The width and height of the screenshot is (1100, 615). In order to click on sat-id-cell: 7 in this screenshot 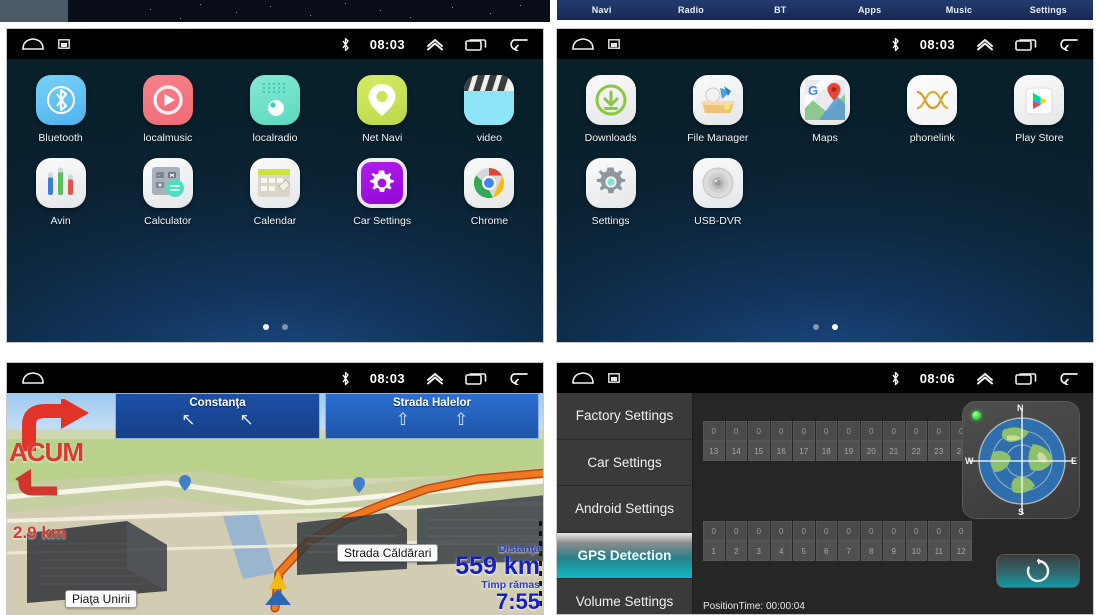, I will do `click(849, 551)`.